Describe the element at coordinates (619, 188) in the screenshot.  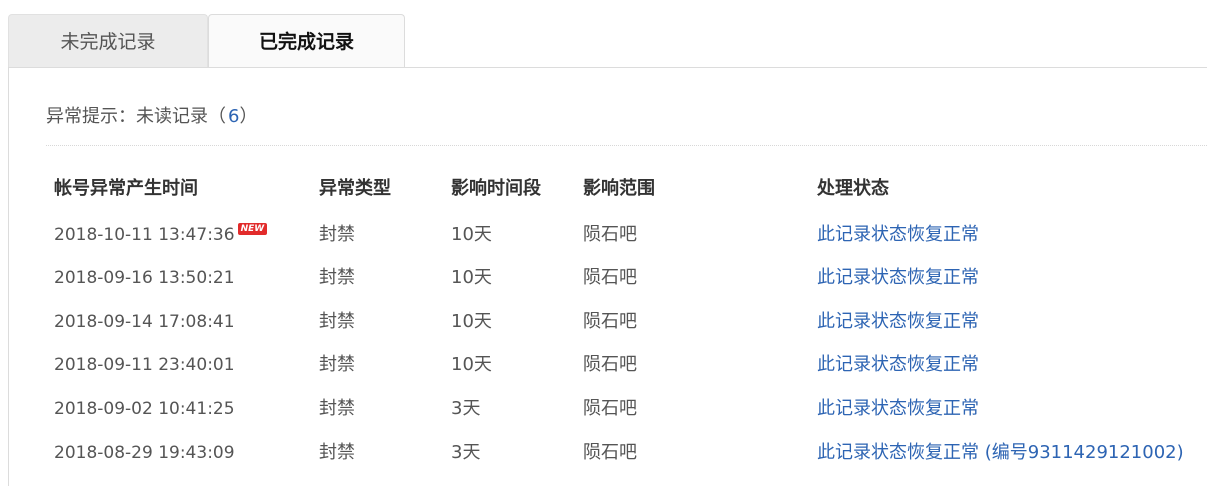
I see `header-scope: 影响范围` at that location.